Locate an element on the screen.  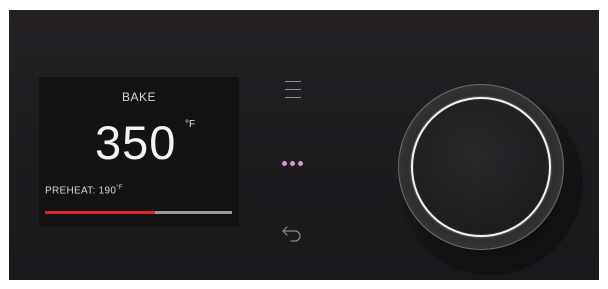
back-arrow-glyph is located at coordinates (291, 234).